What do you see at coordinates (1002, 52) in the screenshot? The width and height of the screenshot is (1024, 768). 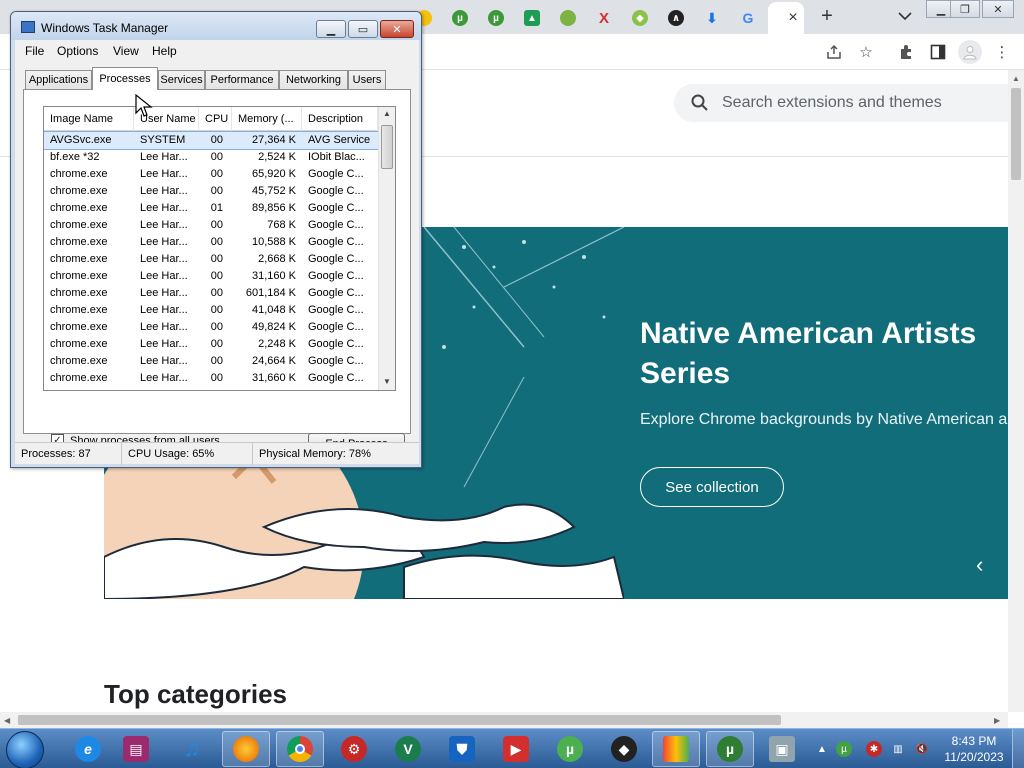 I see `menu-dots-icon: ⋮` at bounding box center [1002, 52].